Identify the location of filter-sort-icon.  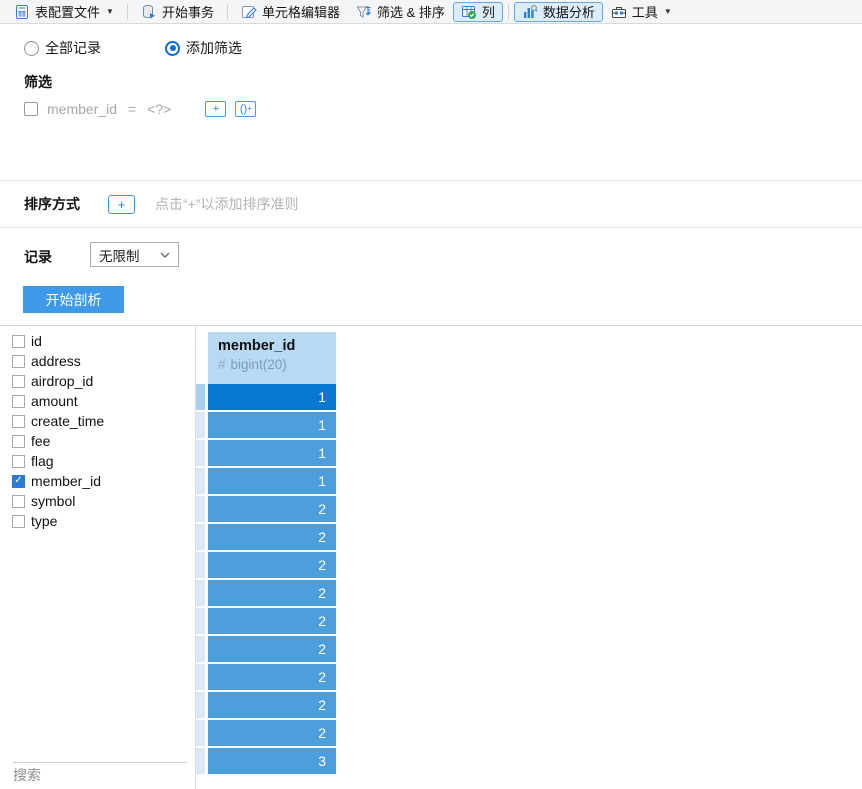
(364, 12).